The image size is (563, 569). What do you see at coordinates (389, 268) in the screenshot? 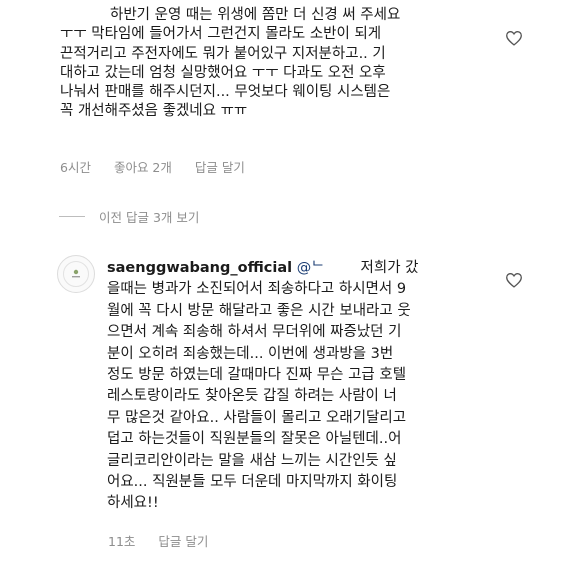
I see `reply-line: 저희가 갔` at bounding box center [389, 268].